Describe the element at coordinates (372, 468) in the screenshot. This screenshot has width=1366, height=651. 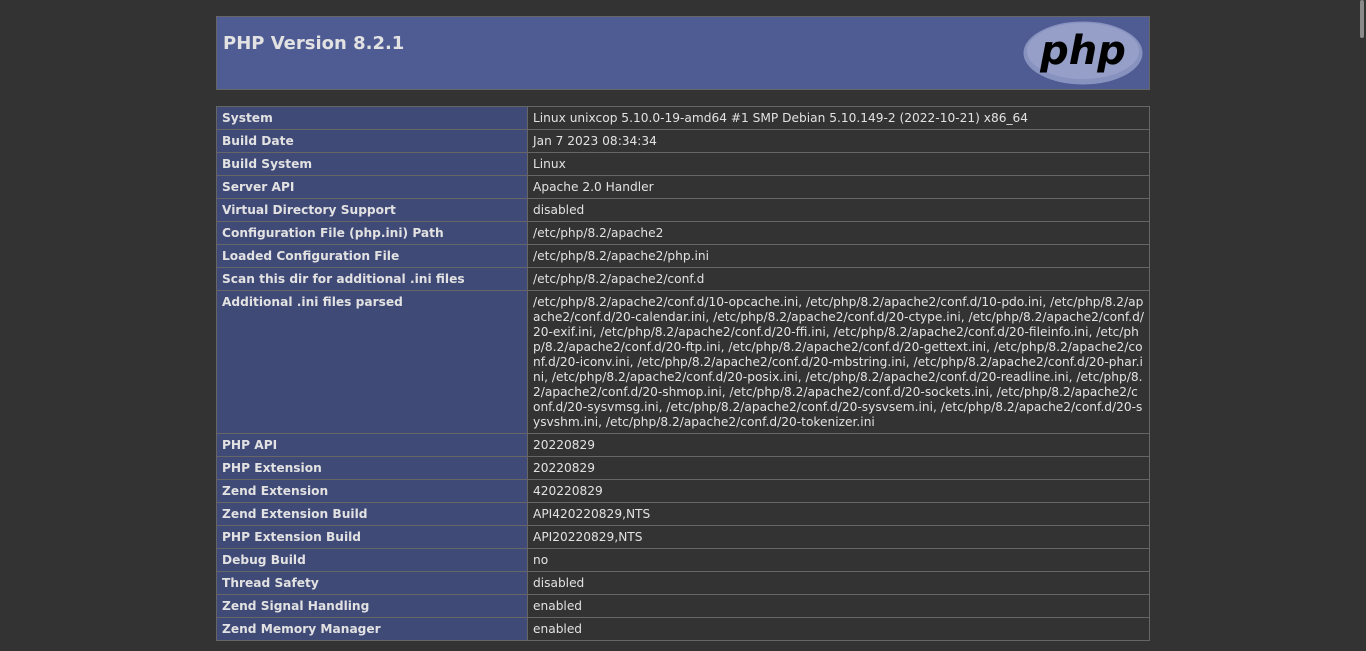
I see `row-key: PHP Extension` at that location.